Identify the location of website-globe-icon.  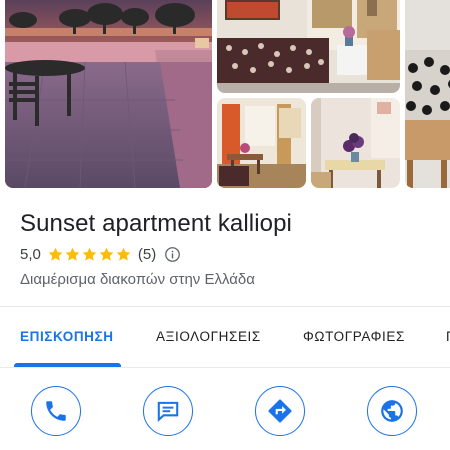
(392, 411).